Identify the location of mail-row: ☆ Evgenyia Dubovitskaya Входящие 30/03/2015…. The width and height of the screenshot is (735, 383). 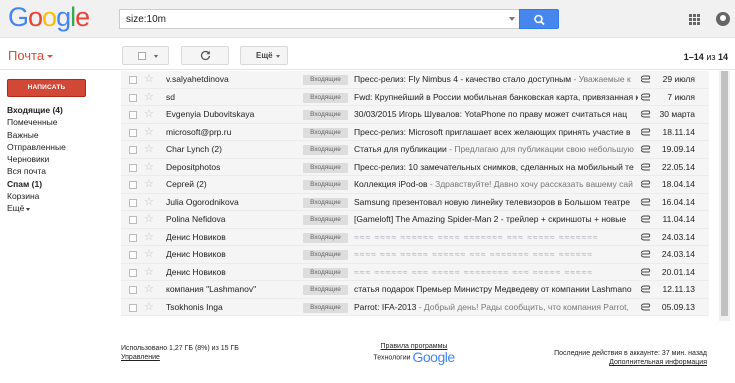
(415, 115).